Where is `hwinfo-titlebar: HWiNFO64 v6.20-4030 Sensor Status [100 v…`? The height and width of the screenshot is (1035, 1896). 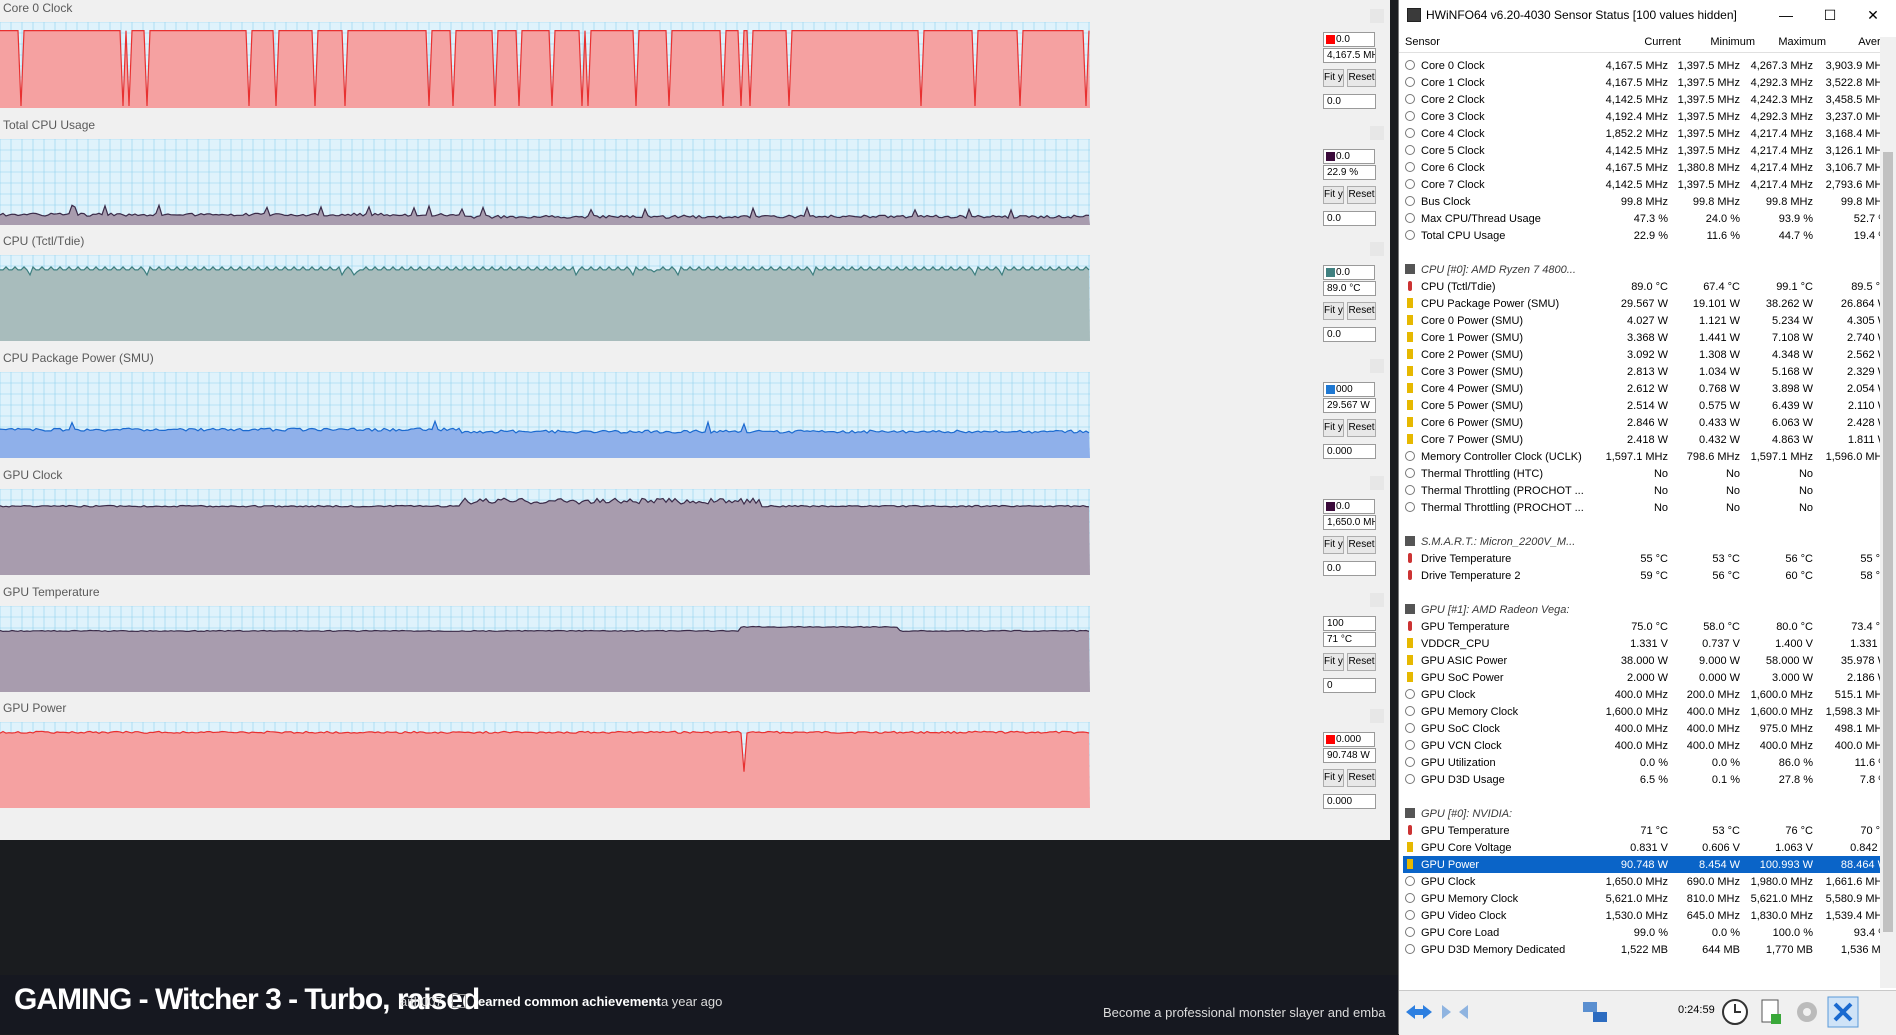 hwinfo-titlebar: HWiNFO64 v6.20-4030 Sensor Status [100 v… is located at coordinates (1647, 15).